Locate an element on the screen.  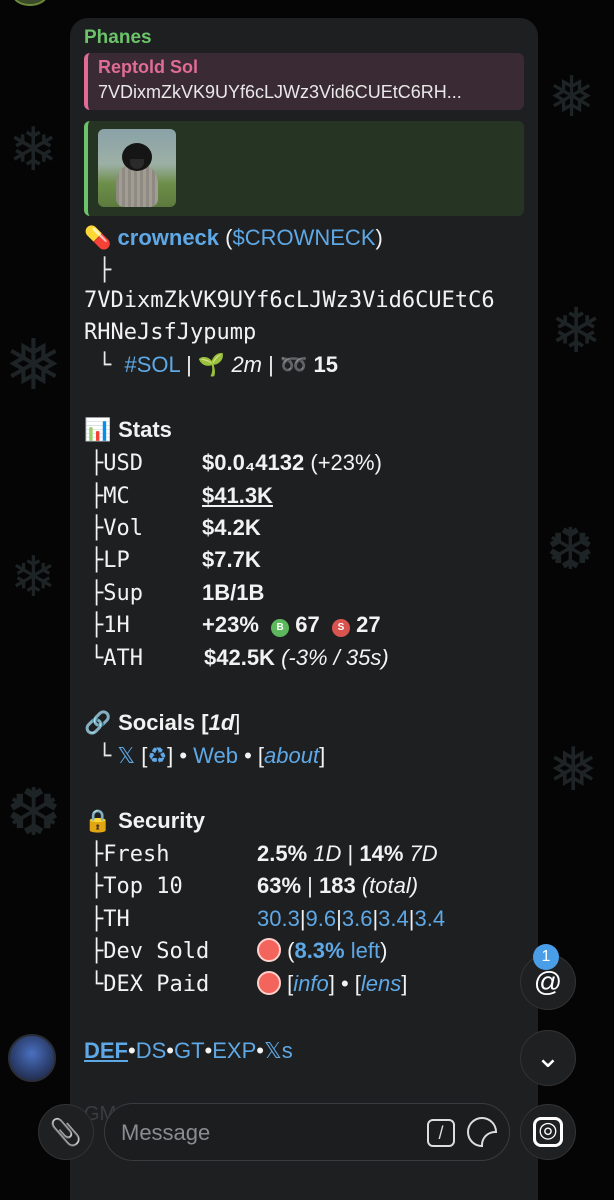
scroll-down-button: ⌄ is located at coordinates (548, 1058).